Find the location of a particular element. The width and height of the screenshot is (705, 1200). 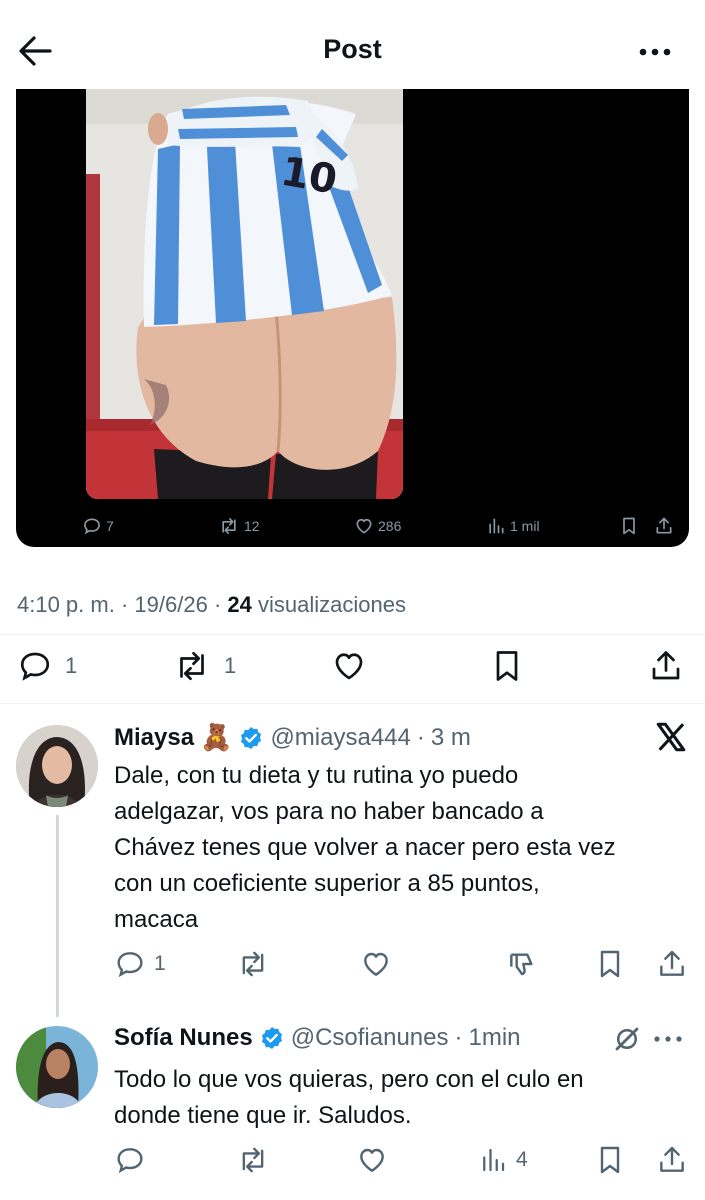

grok-button is located at coordinates (627, 1039).